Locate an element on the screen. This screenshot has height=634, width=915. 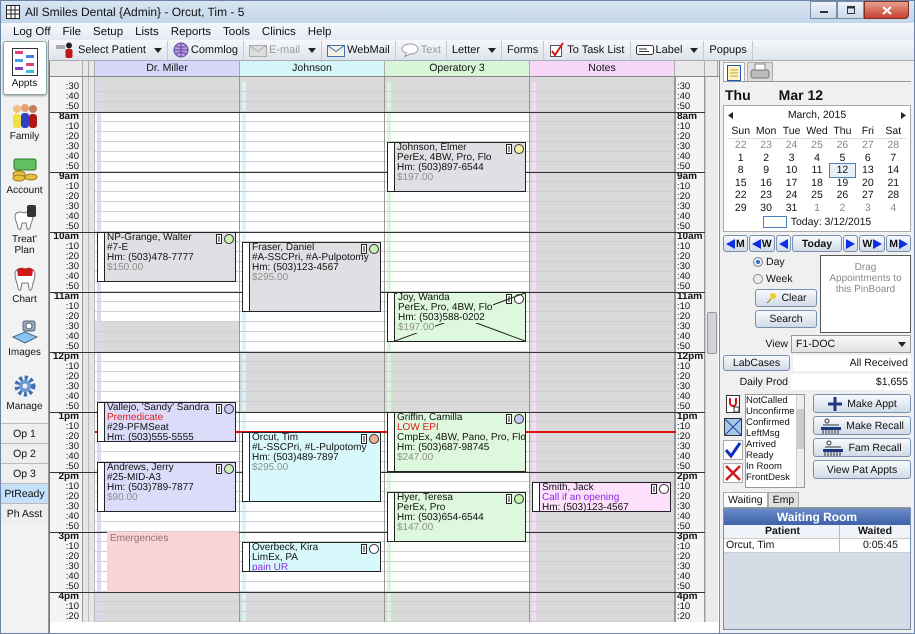
toolbar-button: Forms is located at coordinates (523, 50).